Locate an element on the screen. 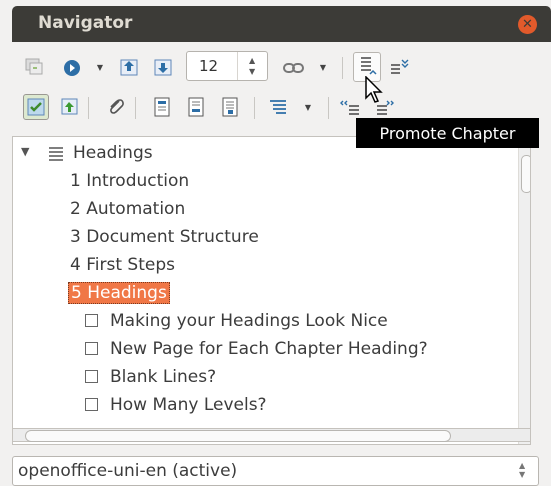 The height and width of the screenshot is (486, 551). next-icon is located at coordinates (163, 67).